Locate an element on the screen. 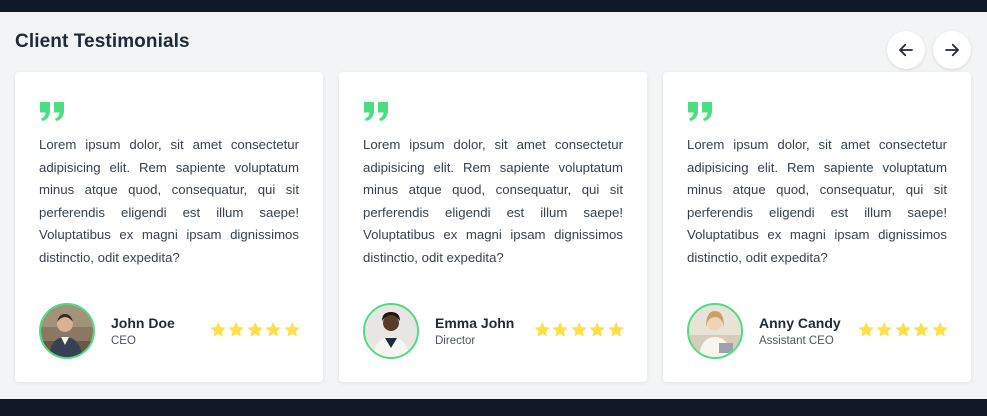 The height and width of the screenshot is (416, 987). person-role: Assistant CEO is located at coordinates (796, 341).